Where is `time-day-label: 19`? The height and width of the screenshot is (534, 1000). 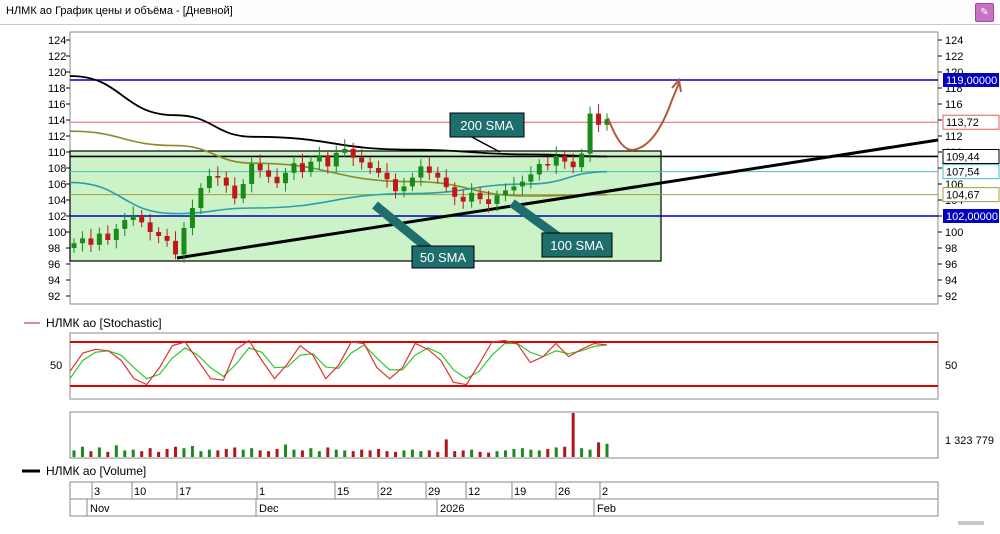 time-day-label: 19 is located at coordinates (520, 492).